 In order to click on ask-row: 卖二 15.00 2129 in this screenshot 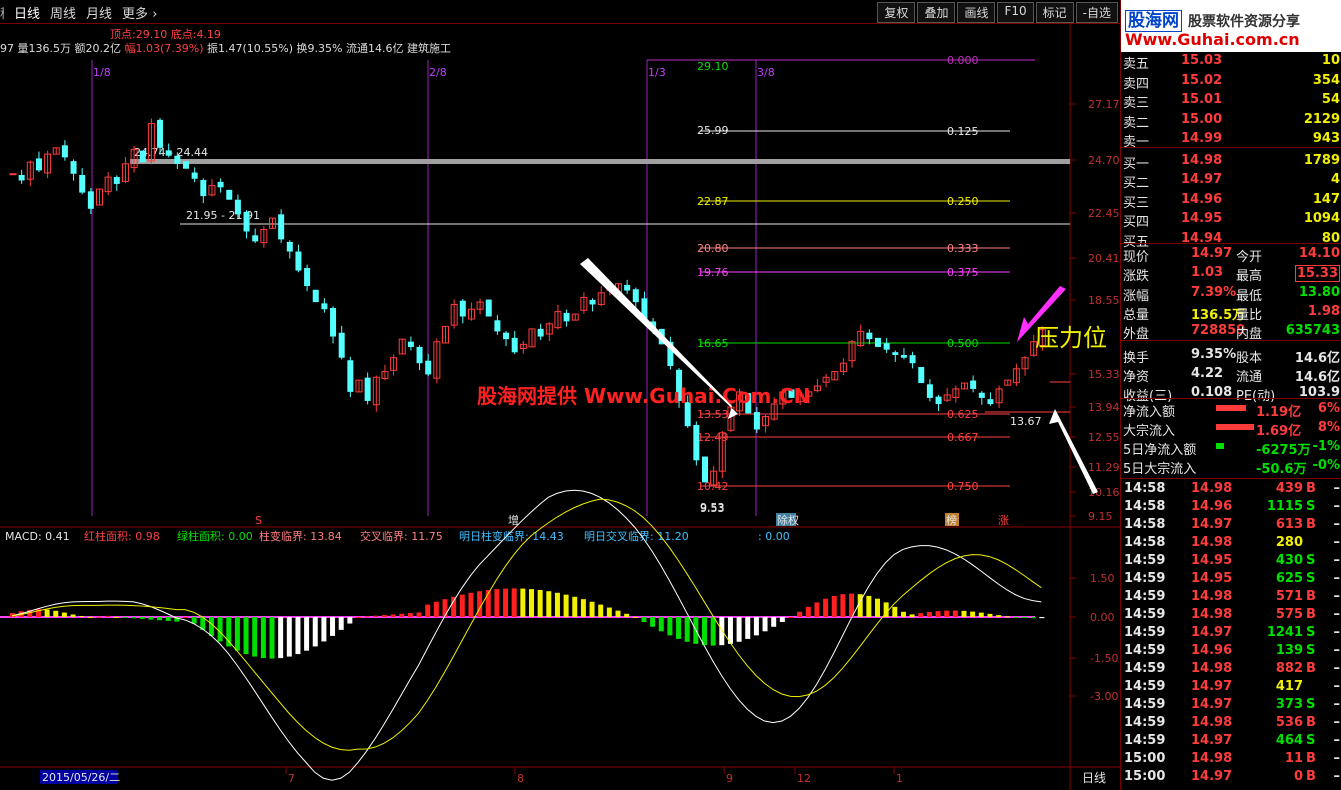, I will do `click(1231, 121)`.